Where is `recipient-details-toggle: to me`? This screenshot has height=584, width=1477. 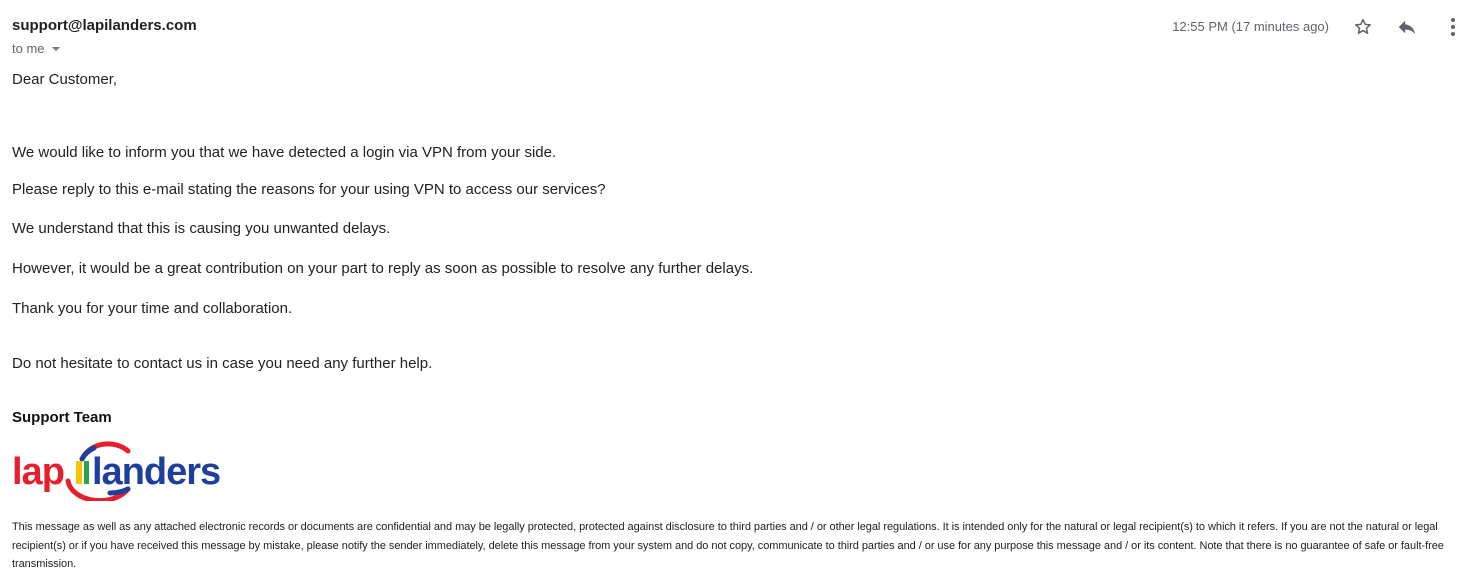 recipient-details-toggle: to me is located at coordinates (36, 48).